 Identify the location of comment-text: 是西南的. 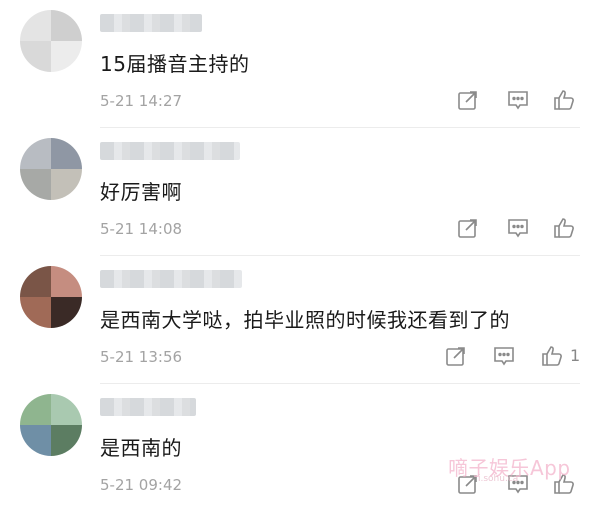
(141, 448).